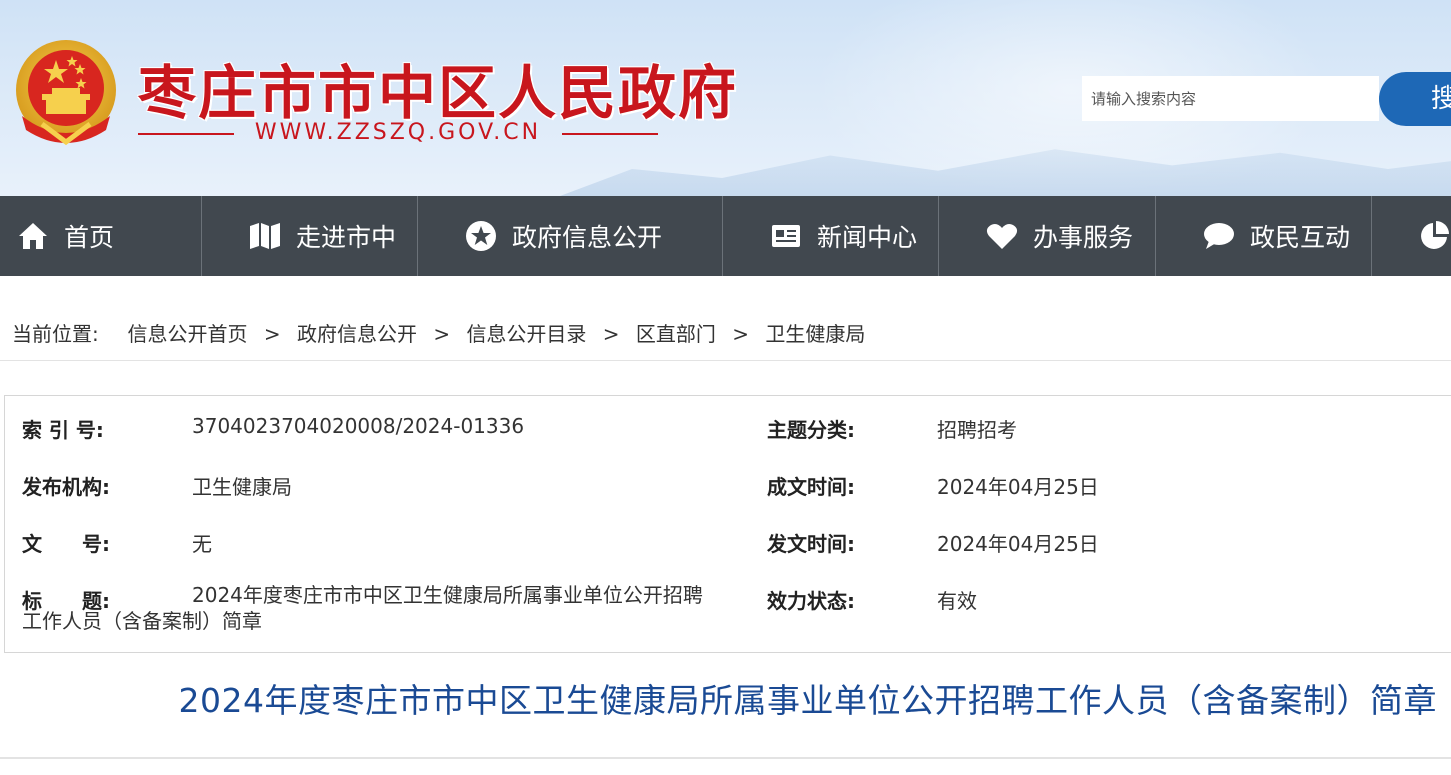 The height and width of the screenshot is (775, 1451). What do you see at coordinates (33, 236) in the screenshot?
I see `home-icon` at bounding box center [33, 236].